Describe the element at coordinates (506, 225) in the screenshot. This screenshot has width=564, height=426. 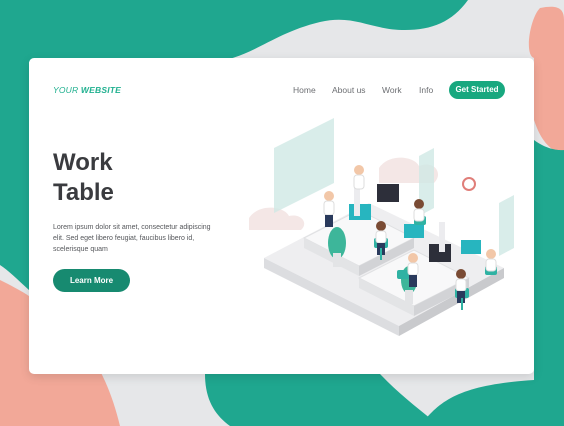
I see `glass-panel` at that location.